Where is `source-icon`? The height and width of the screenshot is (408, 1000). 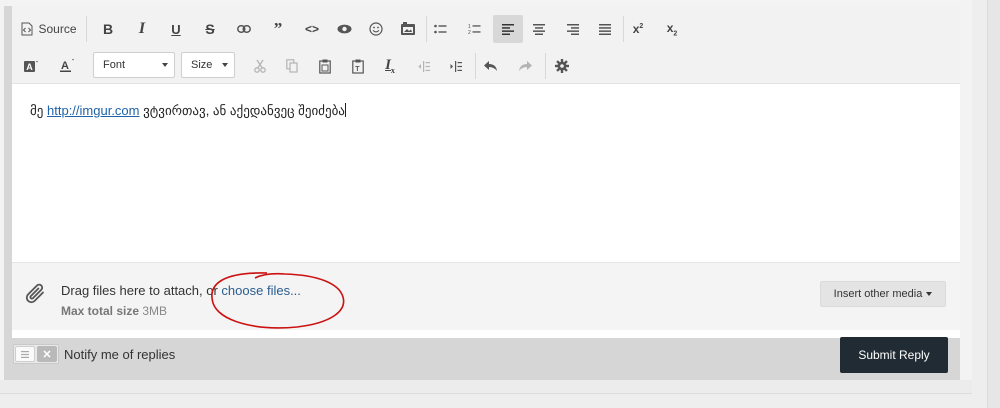 source-icon is located at coordinates (27, 29).